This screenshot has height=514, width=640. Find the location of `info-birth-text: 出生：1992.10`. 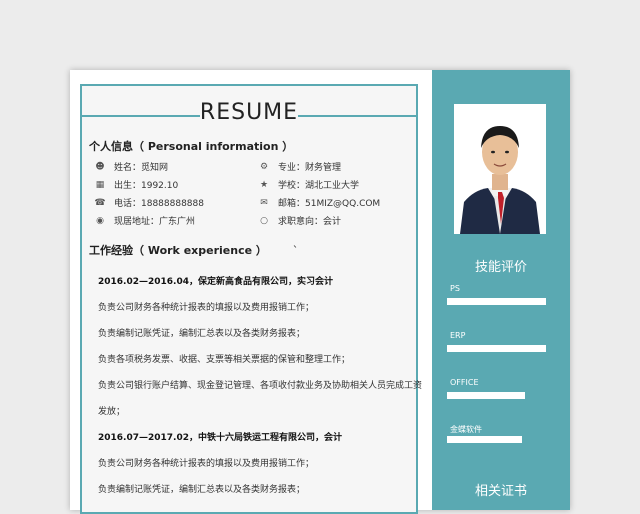

info-birth-text: 出生：1992.10 is located at coordinates (146, 186).